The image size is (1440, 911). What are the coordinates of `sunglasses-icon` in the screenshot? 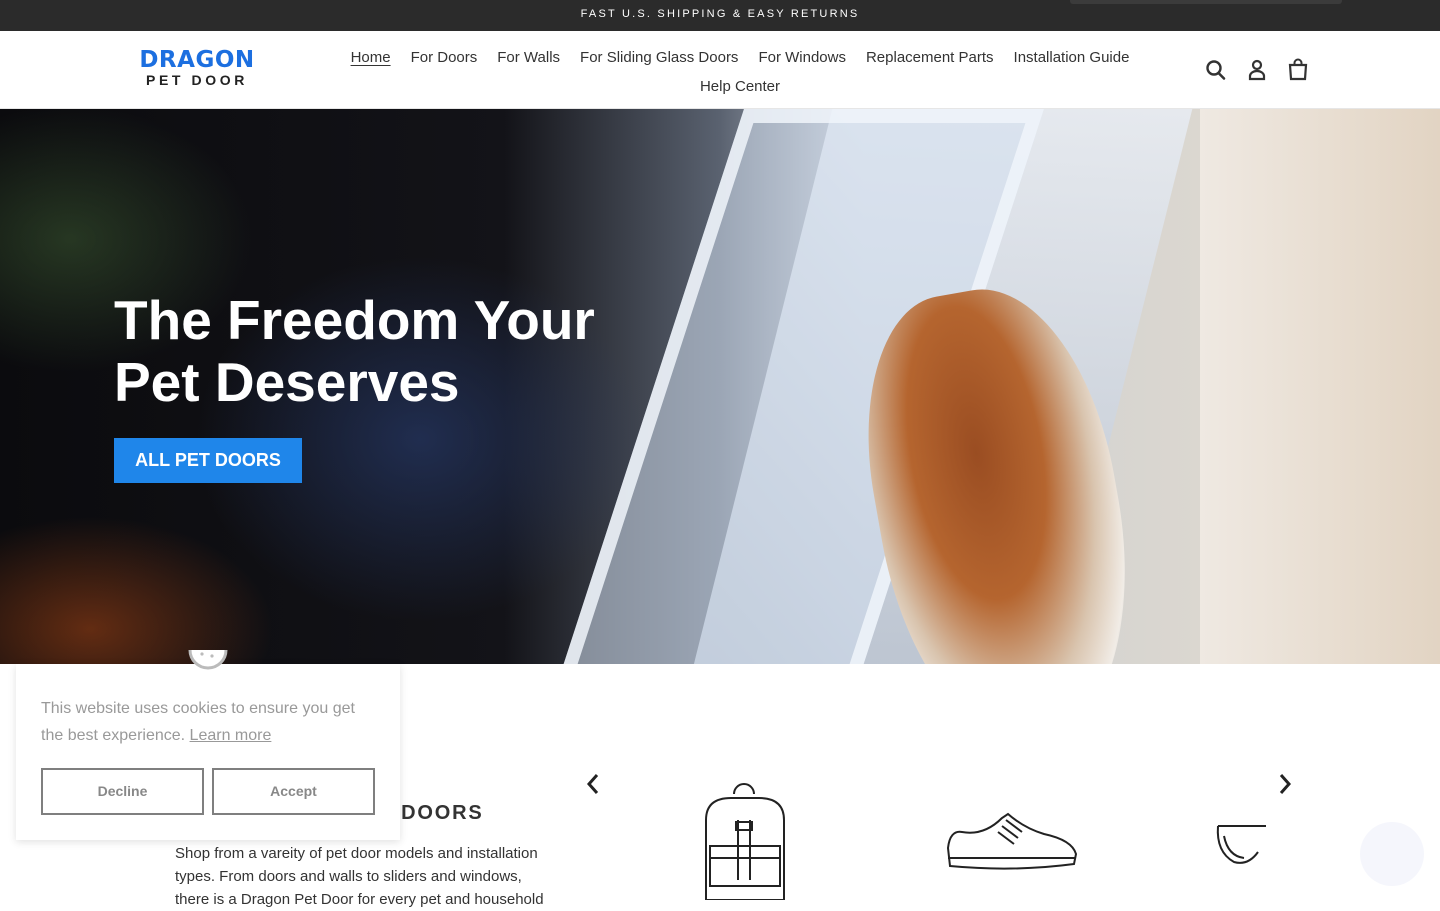 It's located at (1240, 847).